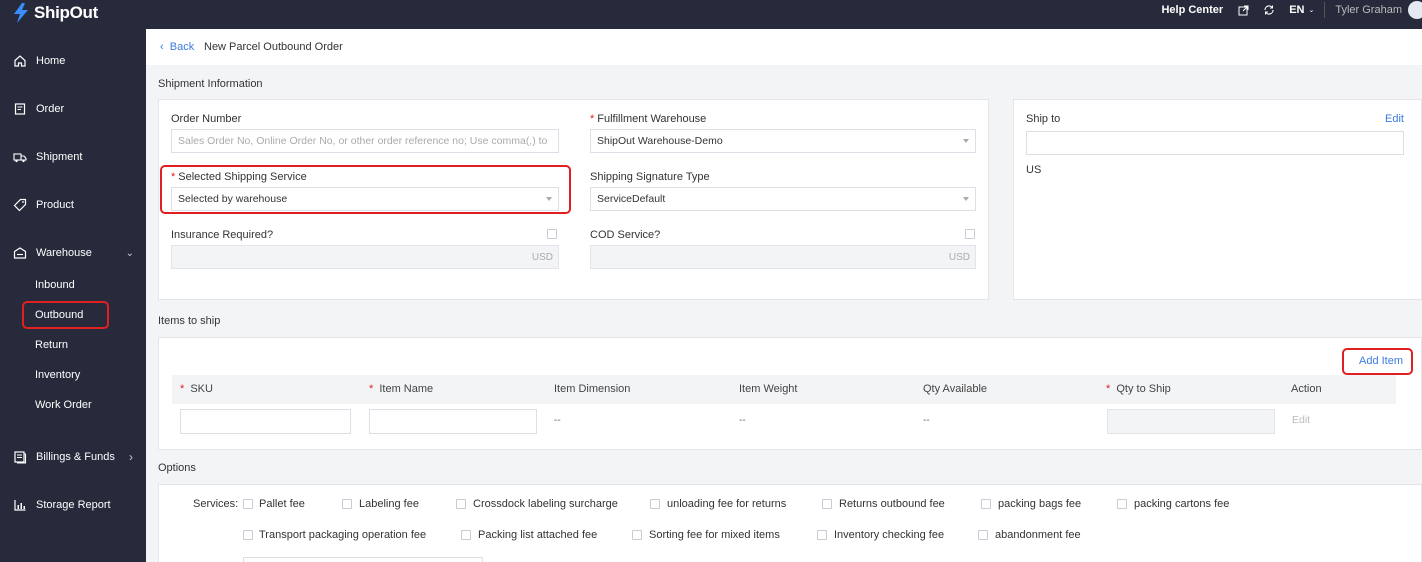 The width and height of the screenshot is (1422, 562). I want to click on col-qty-to-ship: * Qty to Ship, so click(1138, 389).